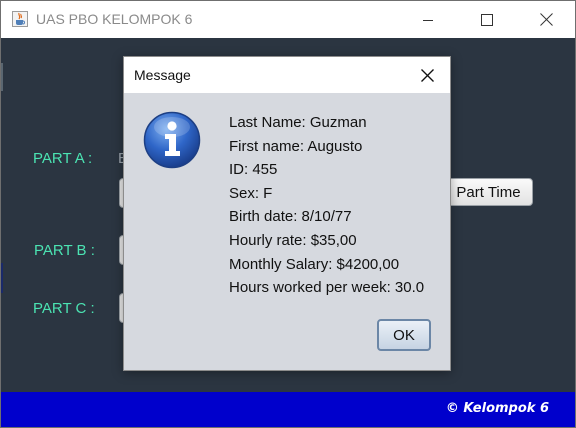 The height and width of the screenshot is (428, 576). What do you see at coordinates (288, 19) in the screenshot?
I see `title-bar: UAS PBO KELOMPOK 6` at bounding box center [288, 19].